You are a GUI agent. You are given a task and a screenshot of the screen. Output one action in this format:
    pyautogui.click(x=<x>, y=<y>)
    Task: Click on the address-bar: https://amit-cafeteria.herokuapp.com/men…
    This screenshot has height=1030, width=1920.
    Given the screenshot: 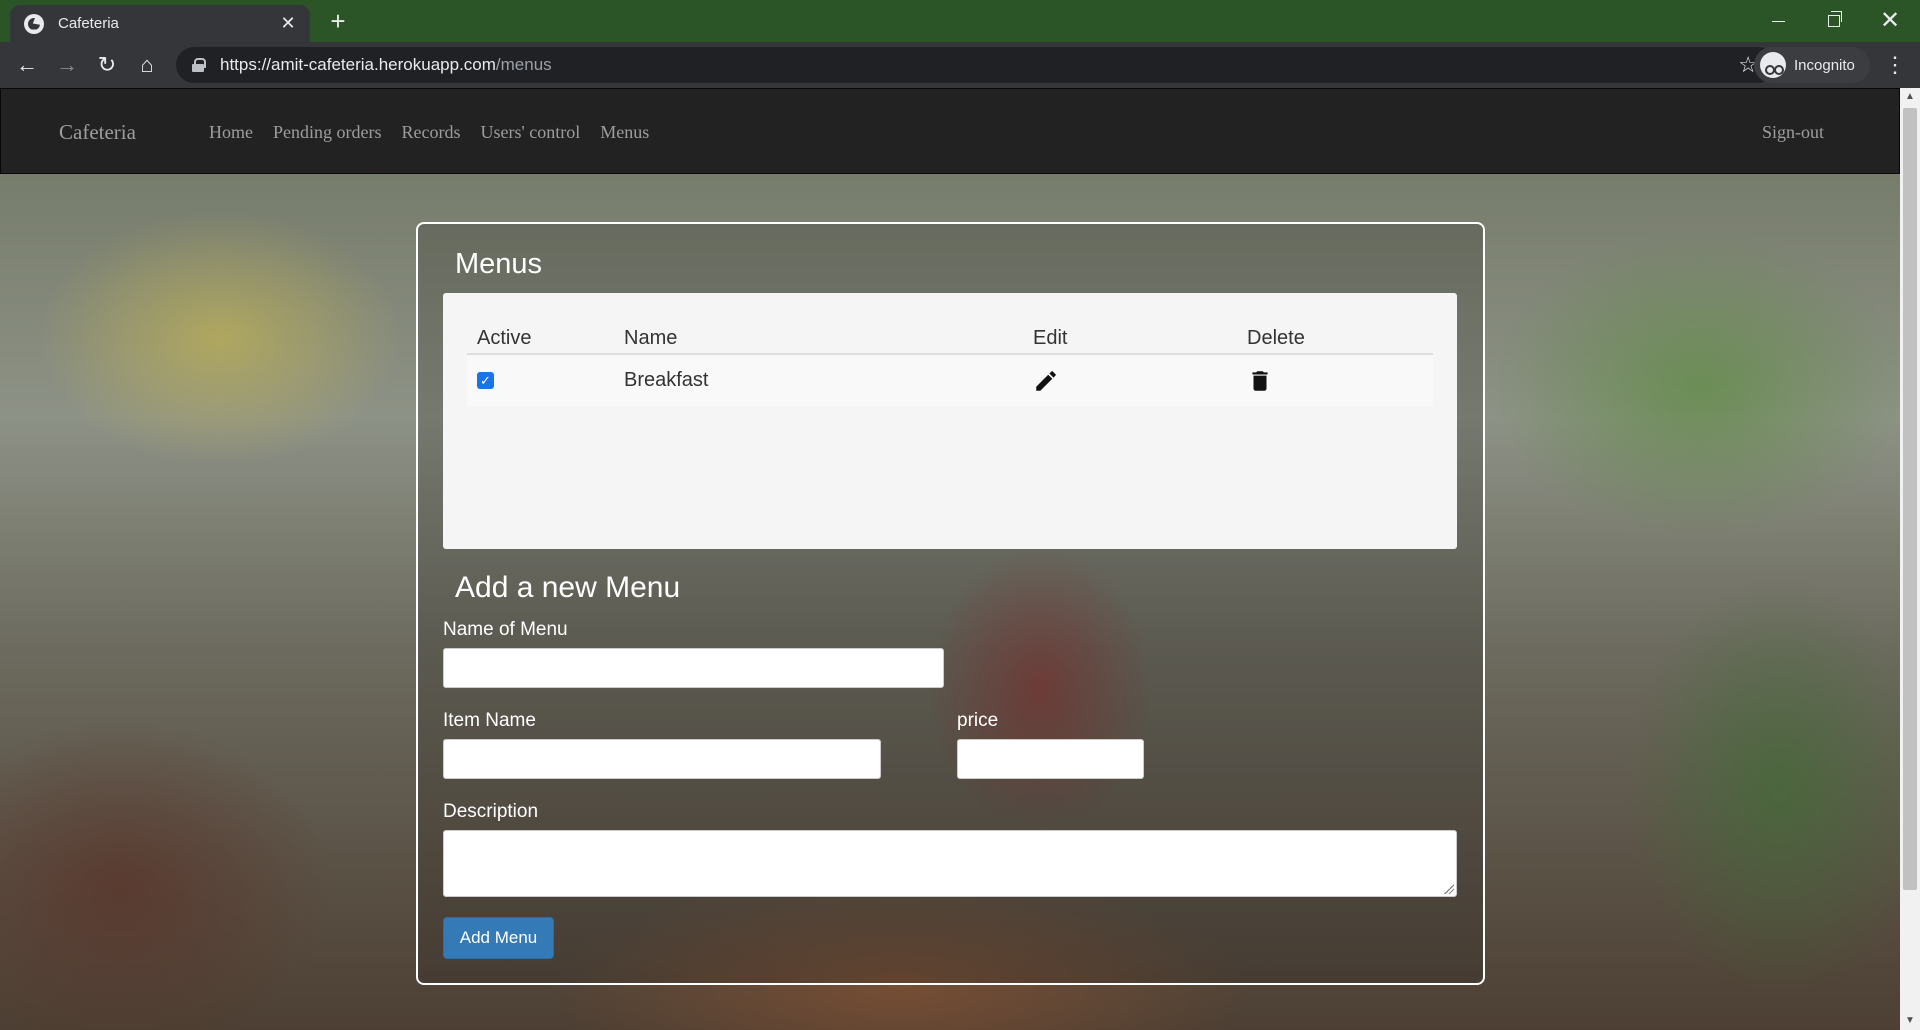 What is the action you would take?
    pyautogui.click(x=976, y=65)
    